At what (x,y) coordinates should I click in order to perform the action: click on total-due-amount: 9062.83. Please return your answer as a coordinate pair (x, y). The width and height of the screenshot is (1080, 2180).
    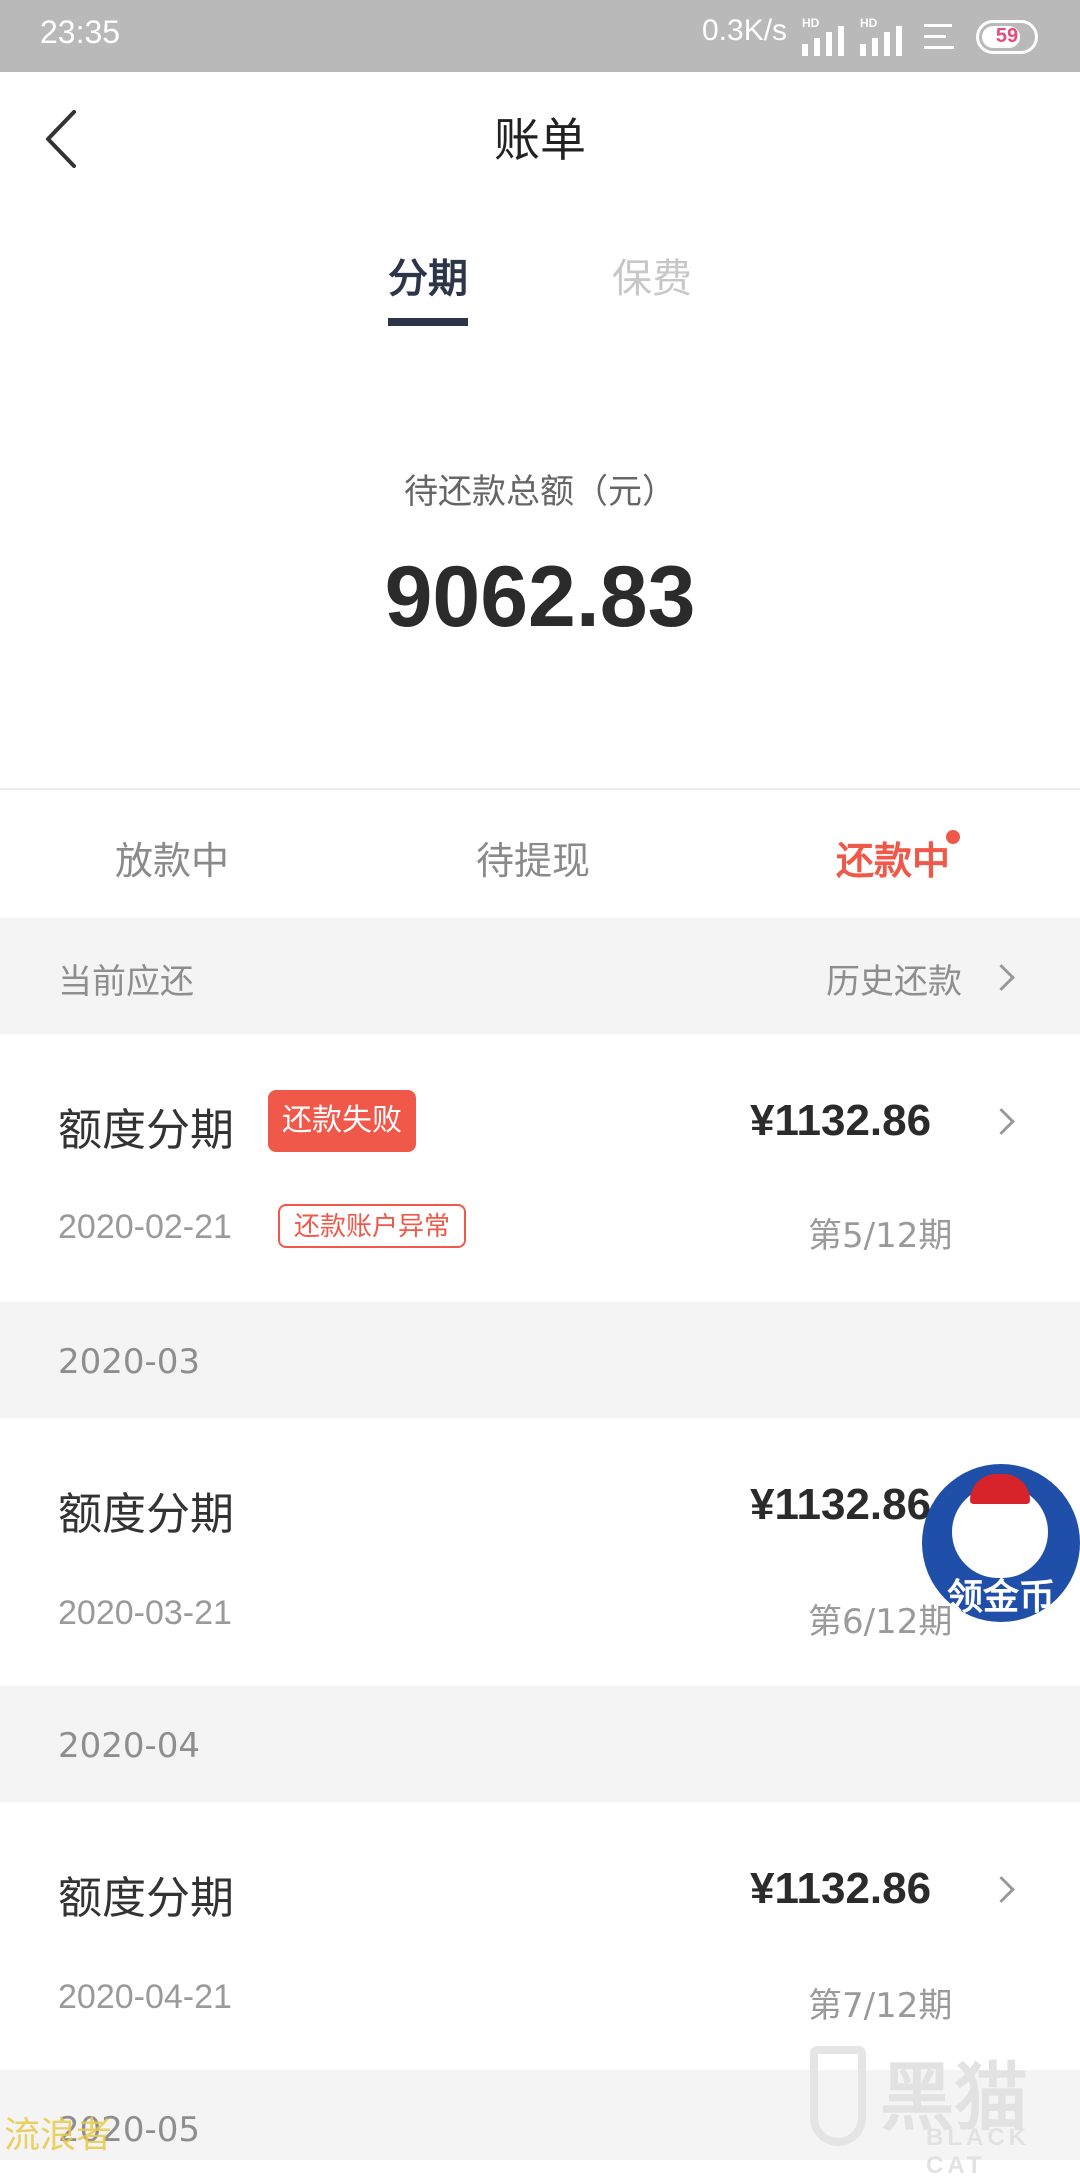
    Looking at the image, I should click on (540, 597).